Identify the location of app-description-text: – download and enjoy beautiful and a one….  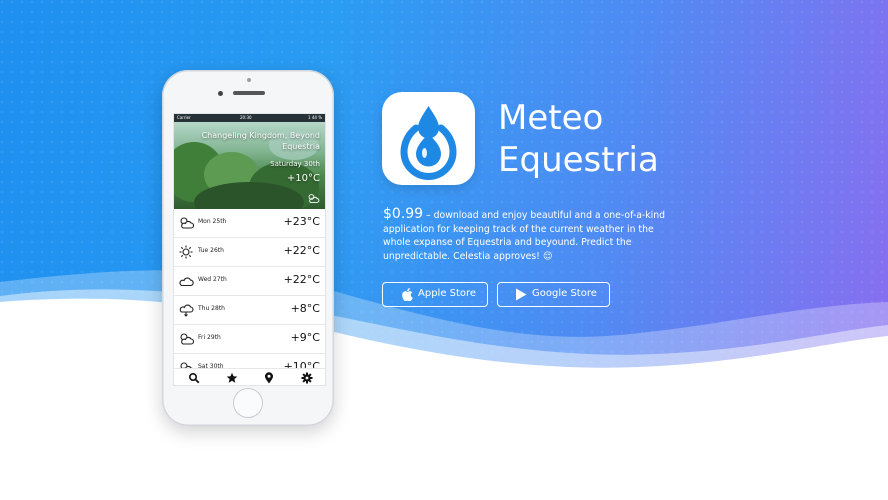
(524, 236).